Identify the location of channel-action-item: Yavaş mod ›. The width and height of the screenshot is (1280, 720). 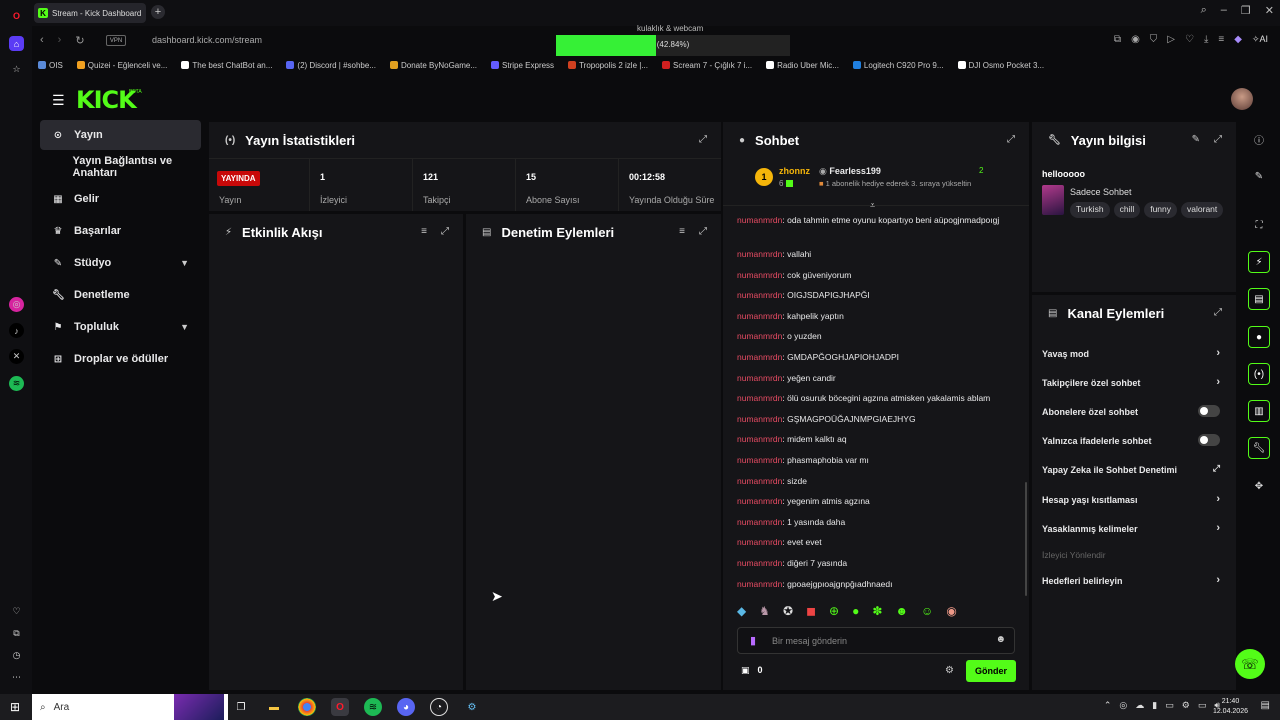
(1131, 353).